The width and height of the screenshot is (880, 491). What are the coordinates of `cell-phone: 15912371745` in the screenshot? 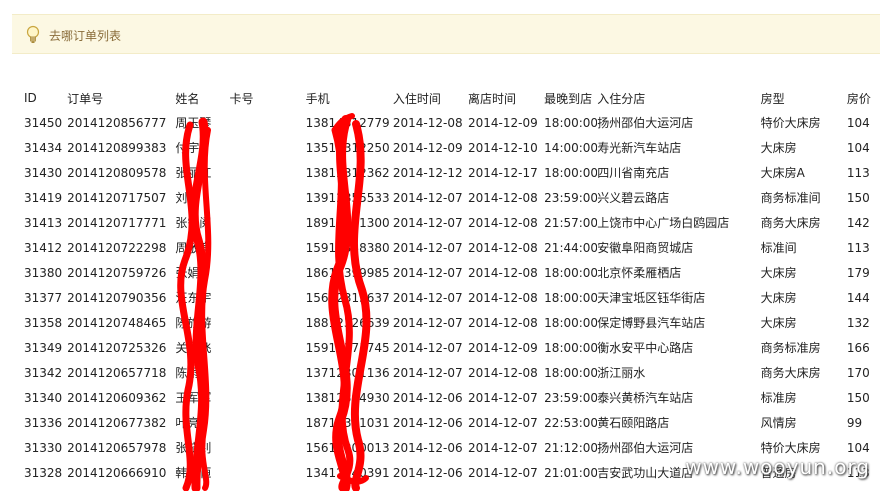 It's located at (347, 347).